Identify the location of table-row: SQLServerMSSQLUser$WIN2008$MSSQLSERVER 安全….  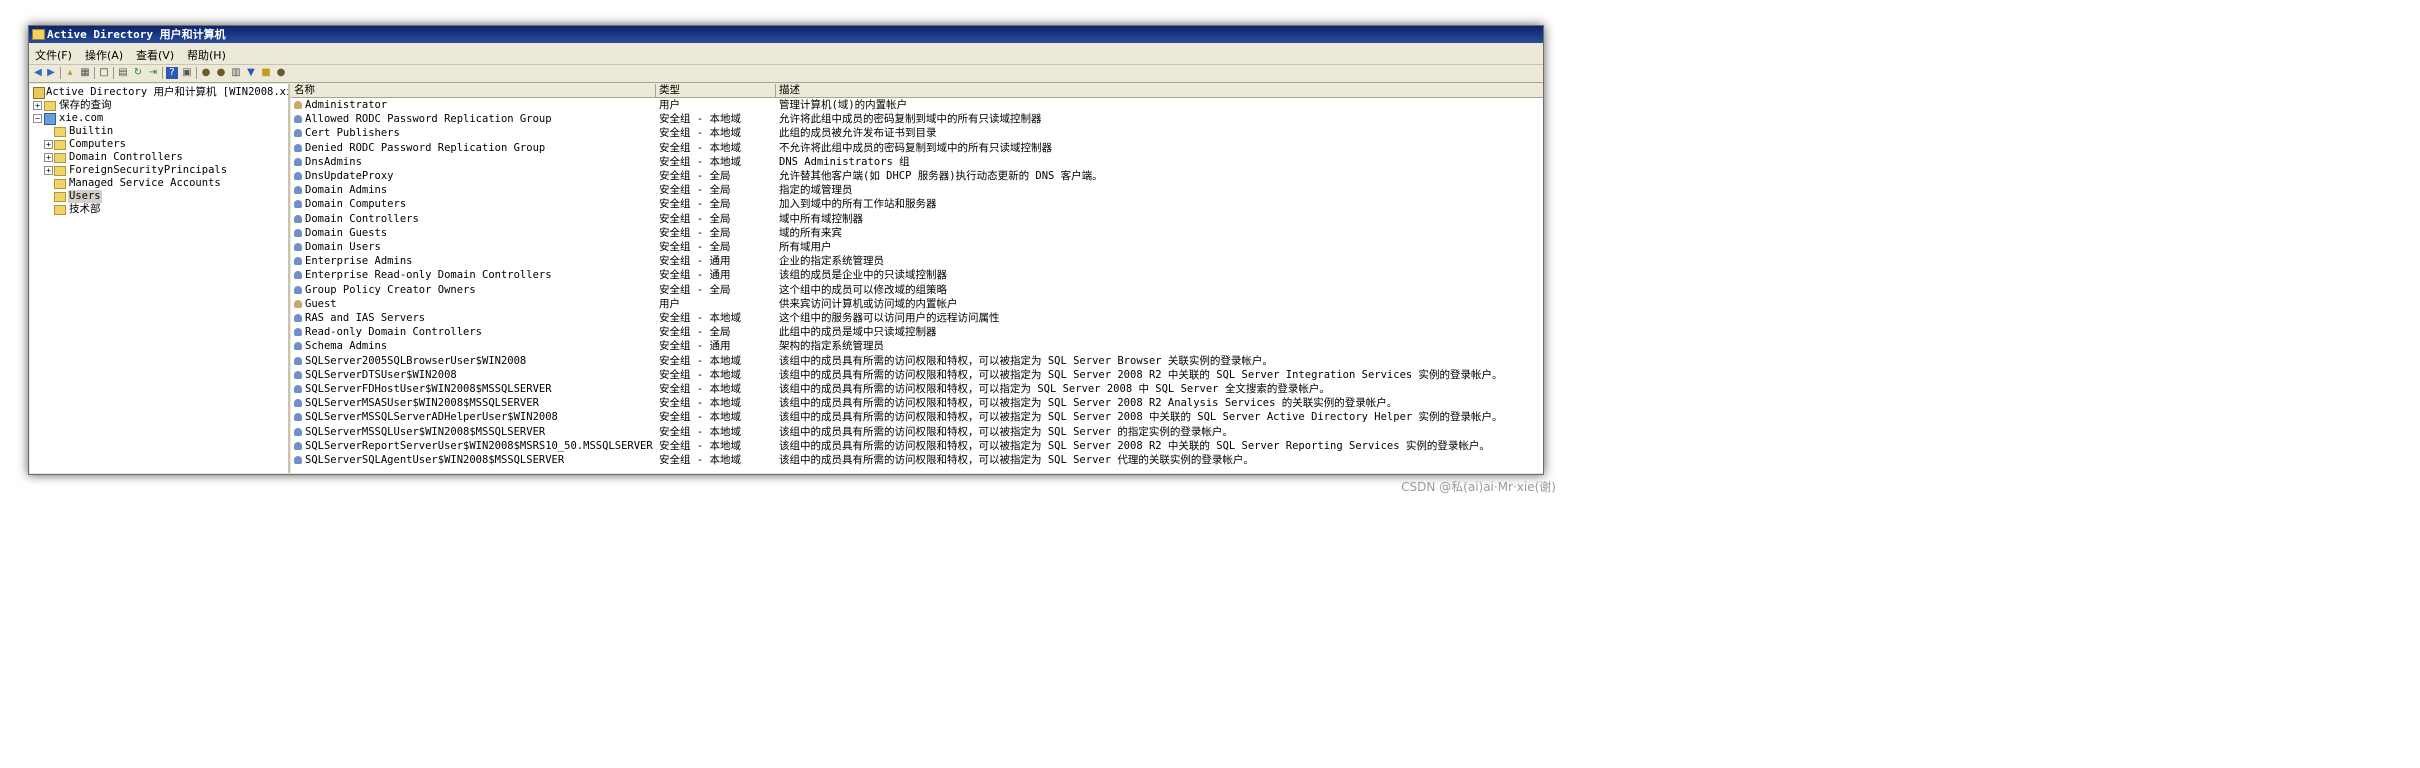
(917, 432).